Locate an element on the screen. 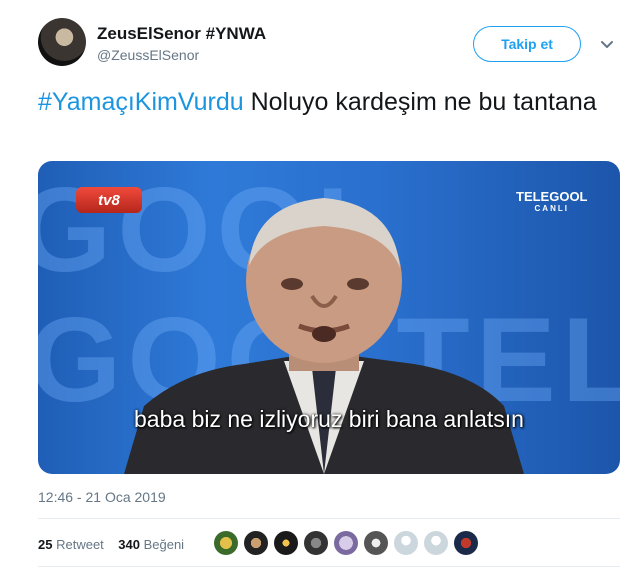 This screenshot has width=640, height=571. author-name: ZeusElSenor #YNWA is located at coordinates (181, 34).